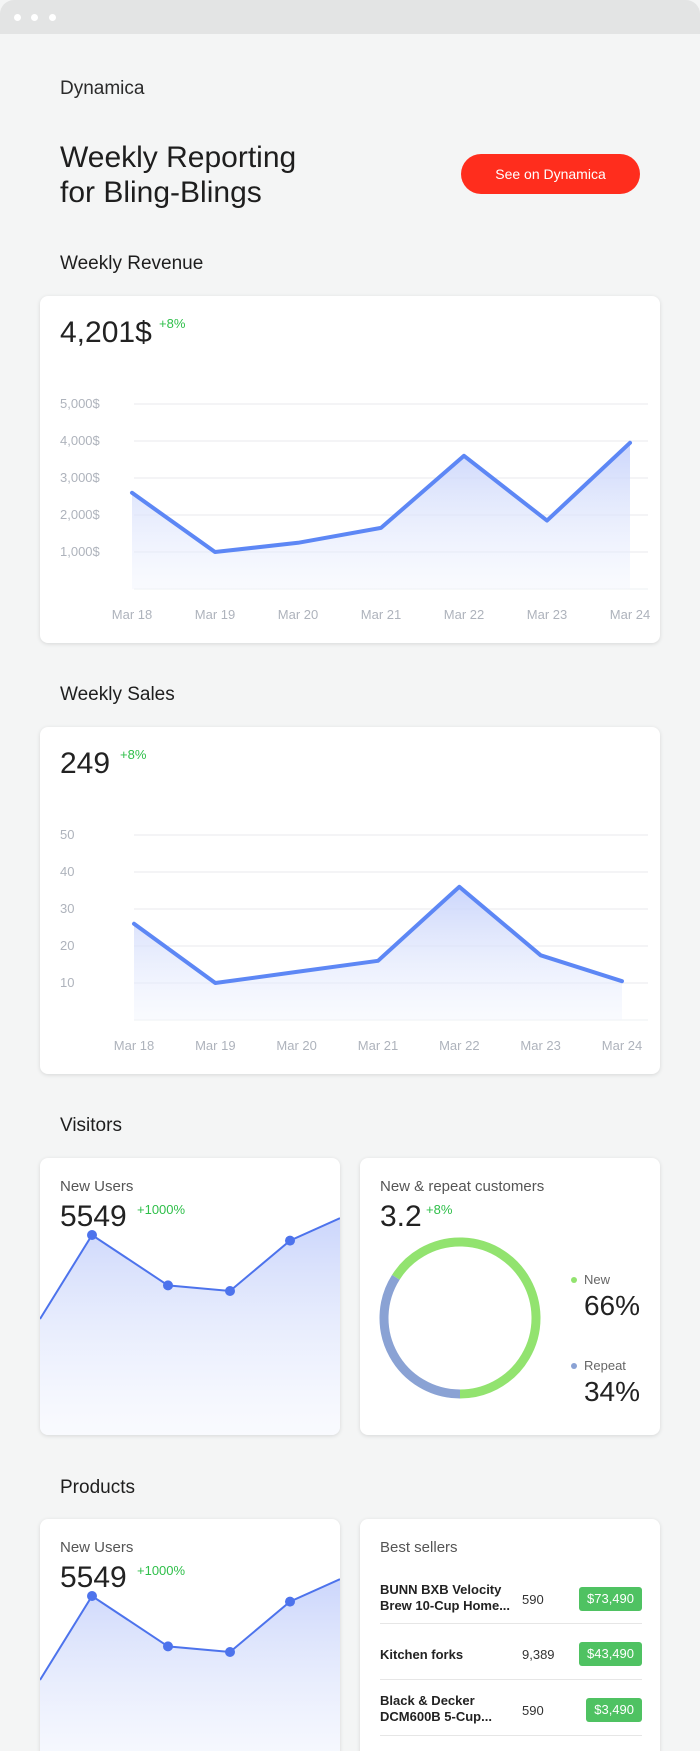  I want to click on legend-repeat-label: Repeat, so click(605, 1365).